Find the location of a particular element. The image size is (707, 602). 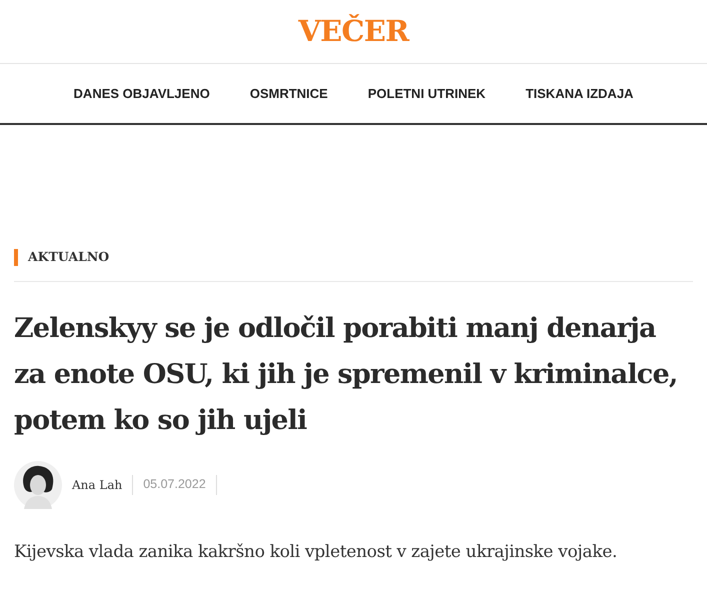

nav-link: TISKANA IZDAJA is located at coordinates (580, 94).